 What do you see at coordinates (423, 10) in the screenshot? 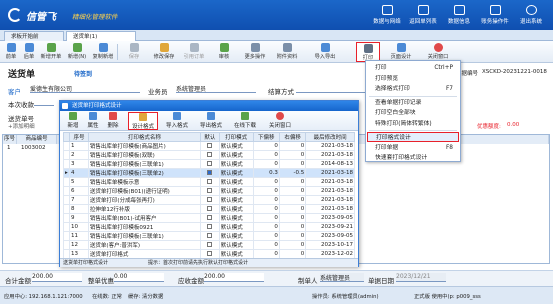
I see `list-icon` at bounding box center [423, 10].